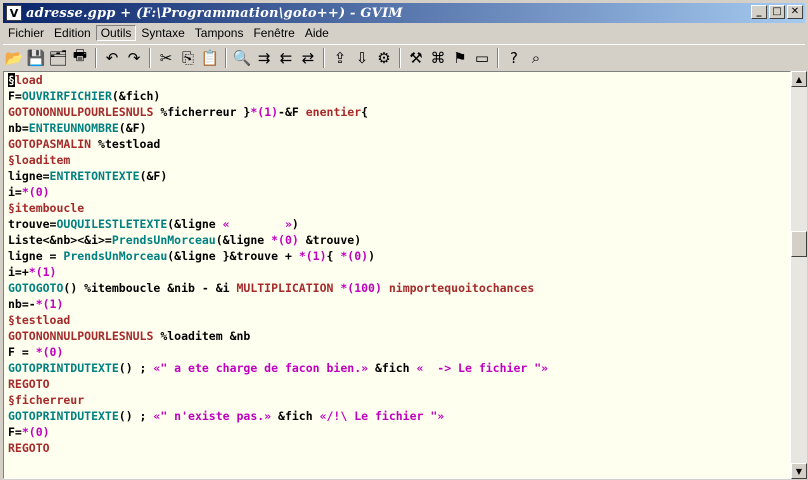 The image size is (808, 480). I want to click on menu-fenetre: Fenêtre, so click(273, 33).